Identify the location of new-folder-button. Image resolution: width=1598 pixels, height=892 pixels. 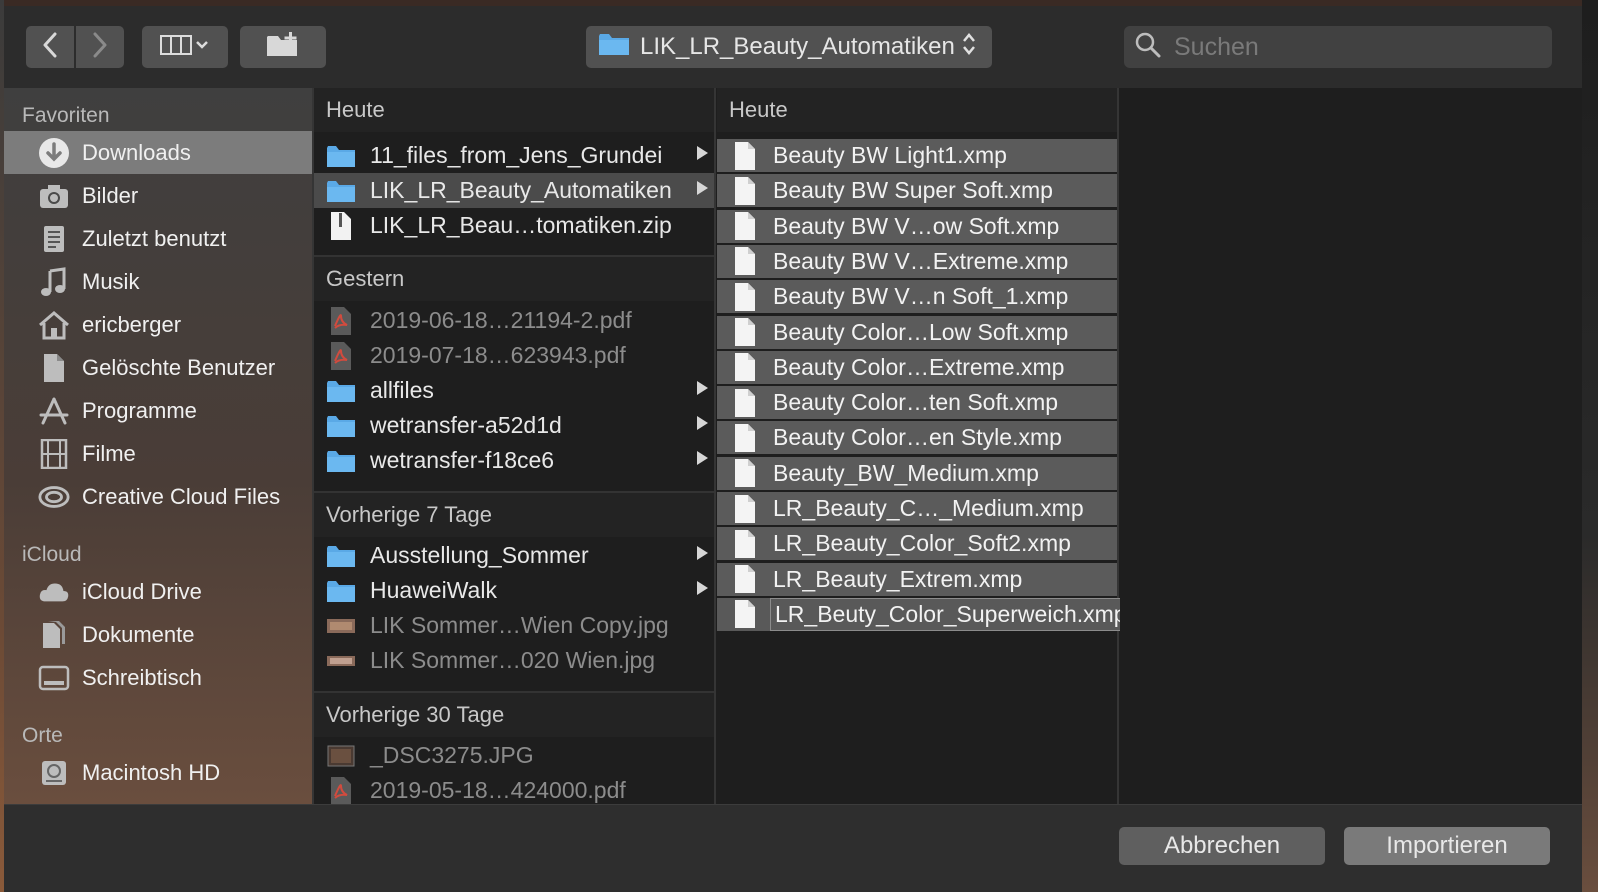
(283, 47).